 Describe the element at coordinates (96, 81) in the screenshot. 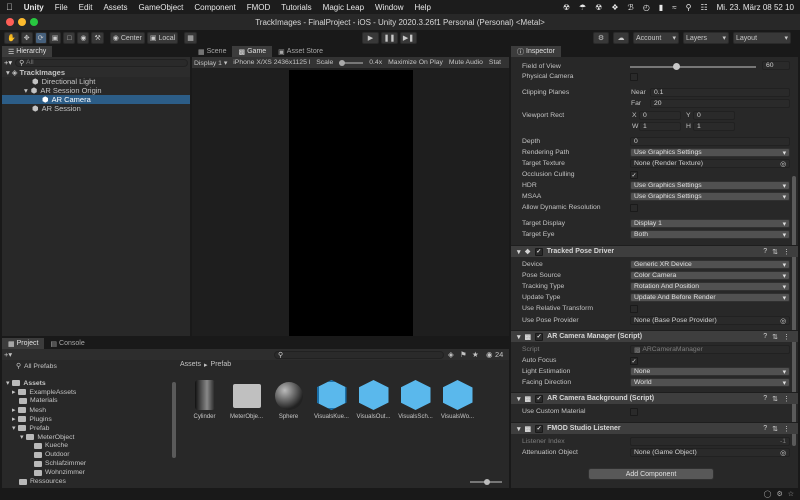

I see `list-item: ⬢ Directional Light` at that location.